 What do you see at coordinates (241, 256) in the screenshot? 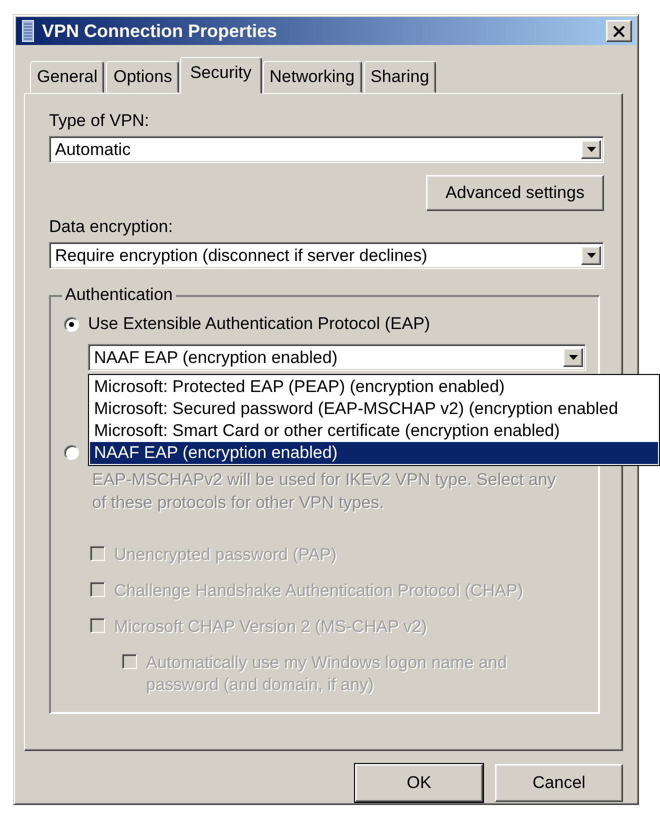
I see `dropdown-value: Require encryption (disconnect if server declines)` at bounding box center [241, 256].